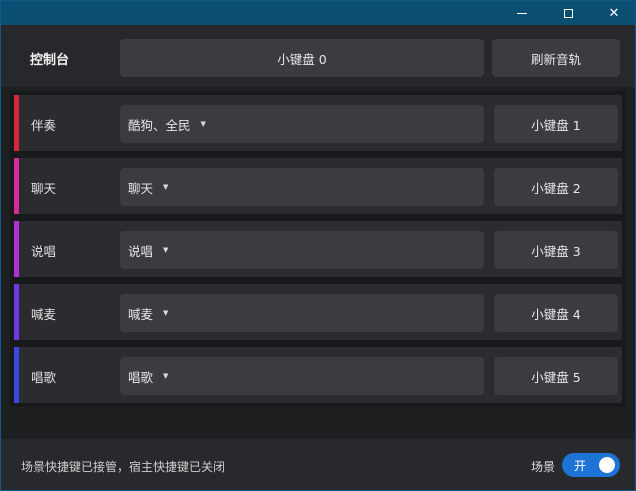 The height and width of the screenshot is (491, 636). I want to click on track-source-select: 聊天 ▼, so click(302, 187).